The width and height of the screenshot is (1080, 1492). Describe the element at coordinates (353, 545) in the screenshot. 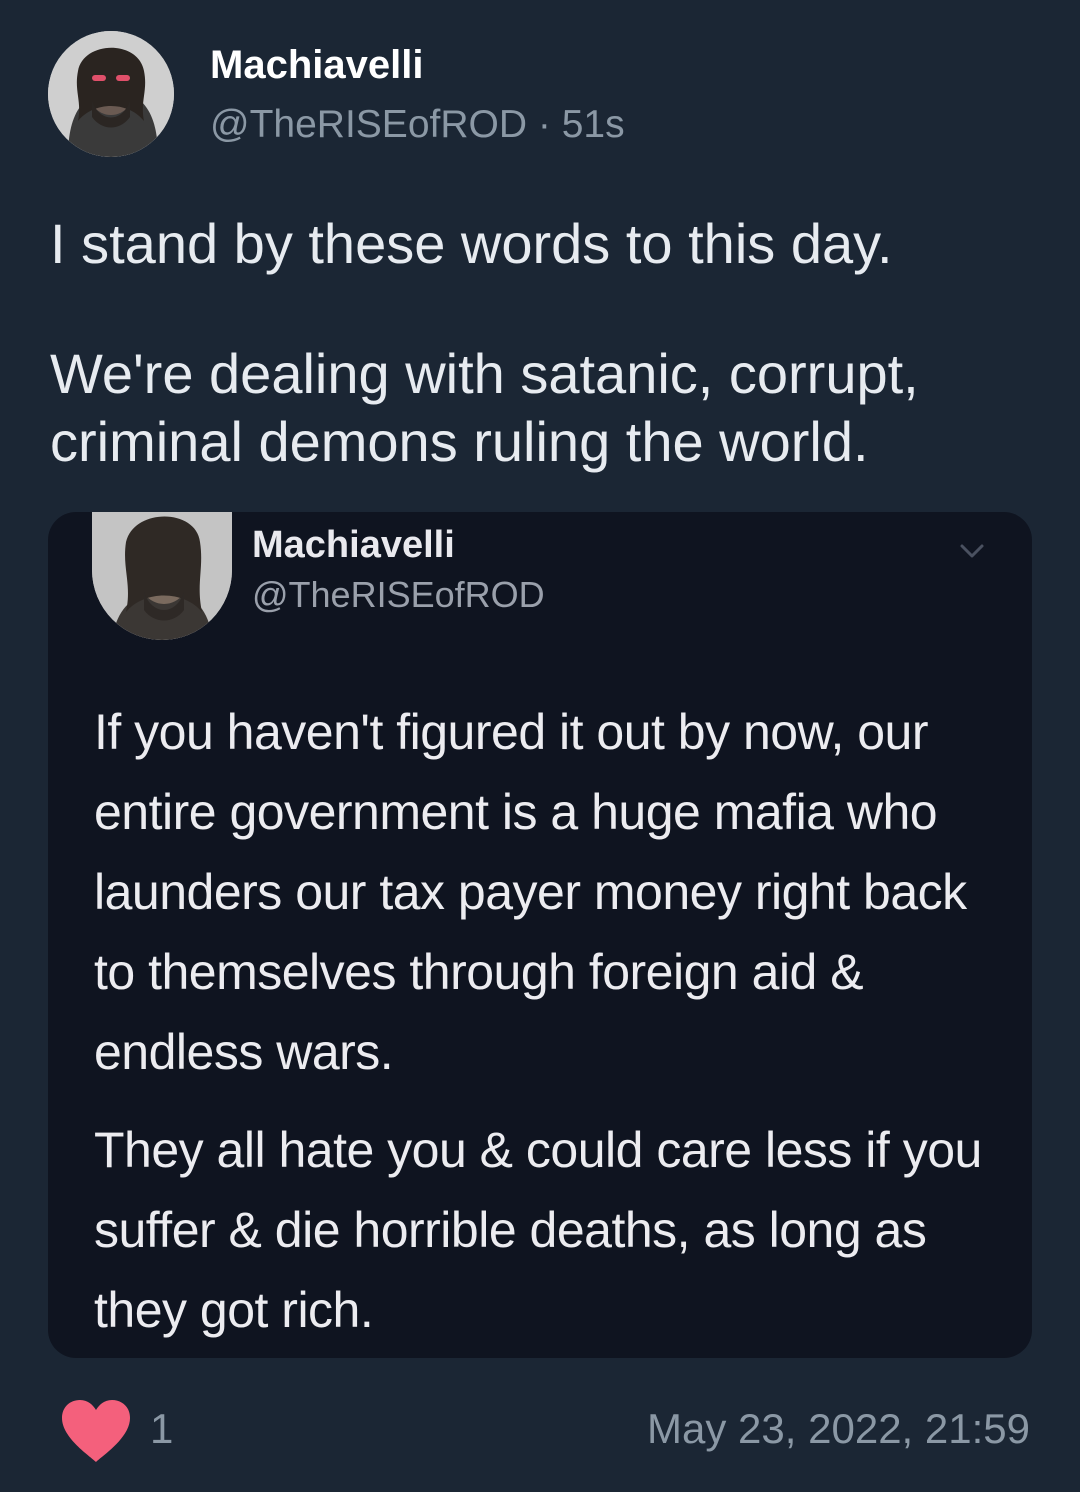

I see `quoted-author-name: Machiavelli` at that location.